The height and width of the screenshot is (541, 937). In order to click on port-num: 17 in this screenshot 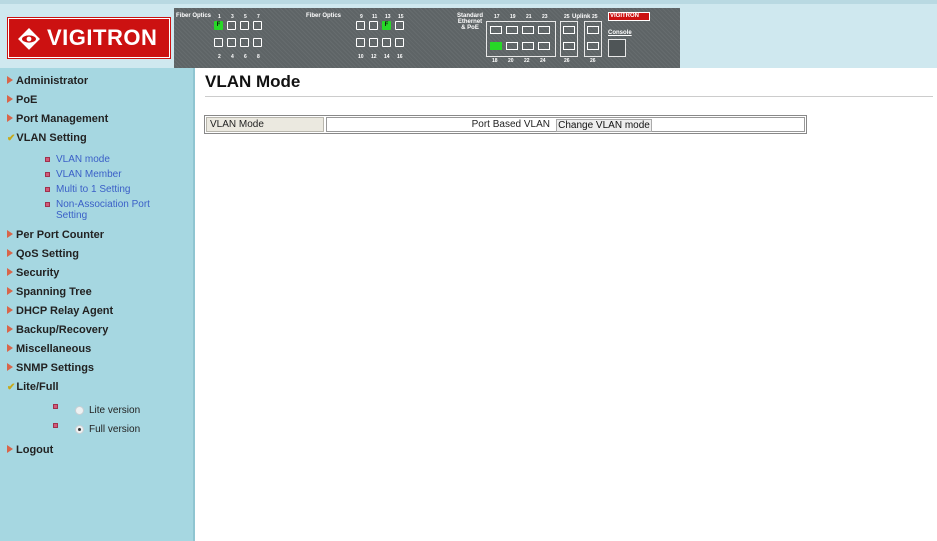, I will do `click(497, 17)`.